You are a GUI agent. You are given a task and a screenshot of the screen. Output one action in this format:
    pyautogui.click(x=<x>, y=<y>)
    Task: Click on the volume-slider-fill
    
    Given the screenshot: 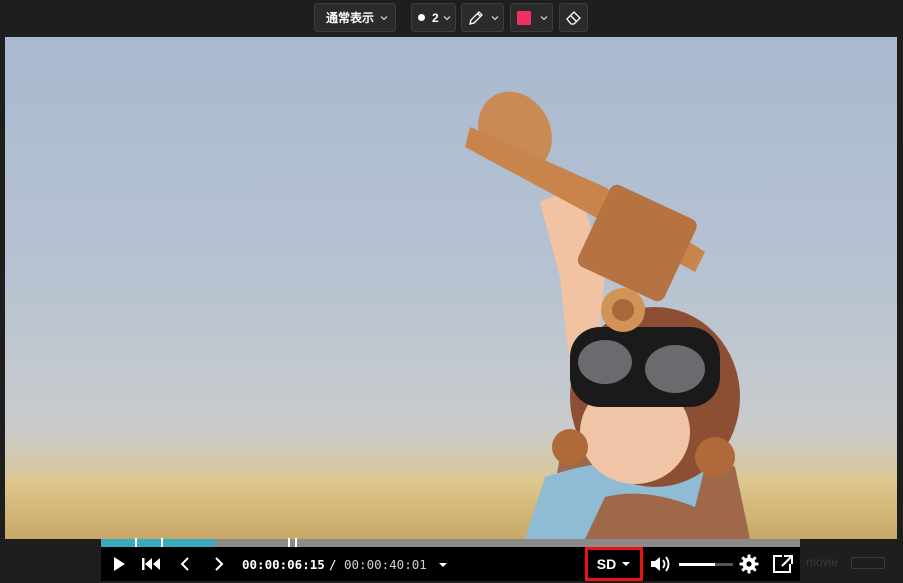 What is the action you would take?
    pyautogui.click(x=697, y=564)
    